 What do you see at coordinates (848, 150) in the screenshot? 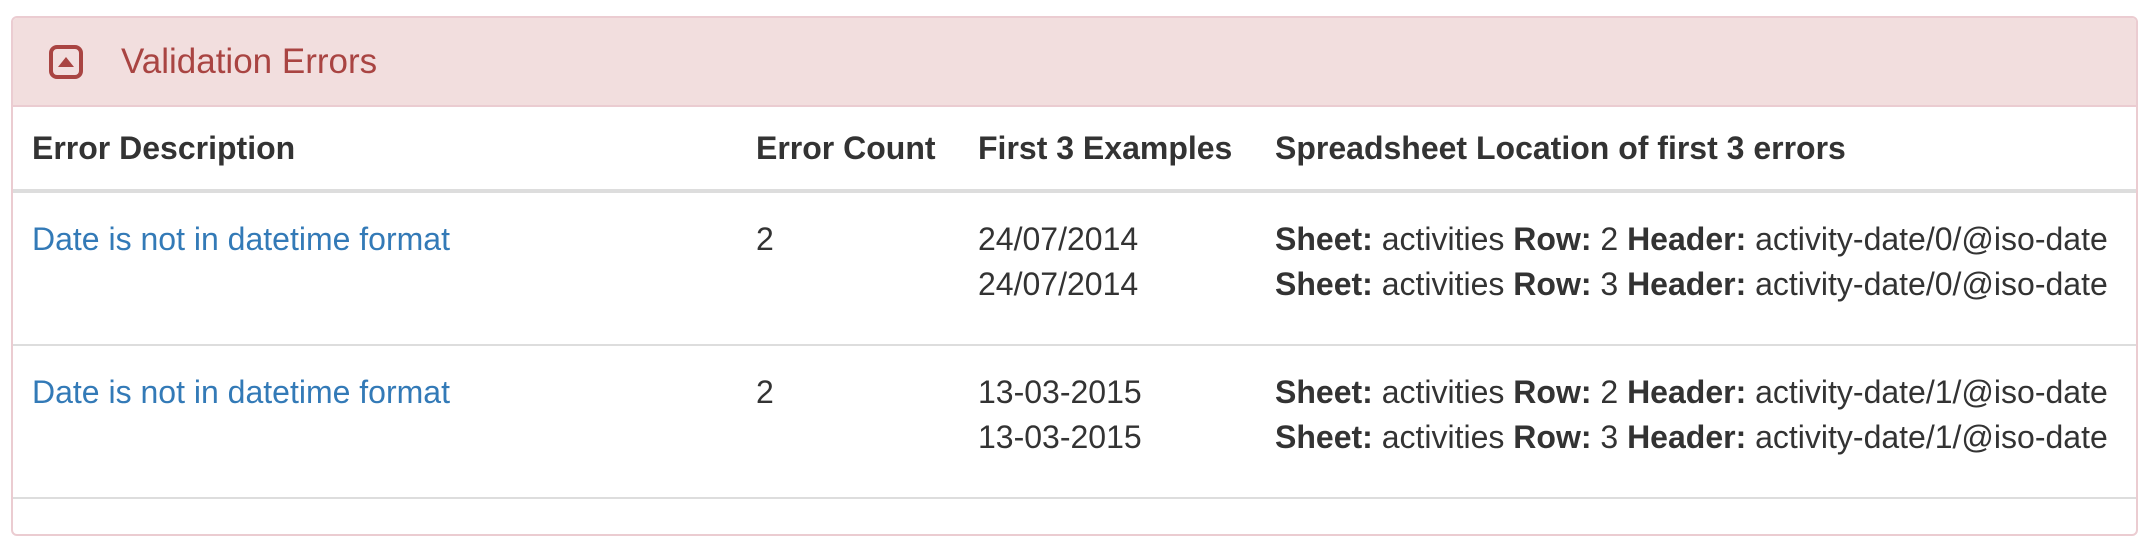
I see `header-error-count: Error Count` at bounding box center [848, 150].